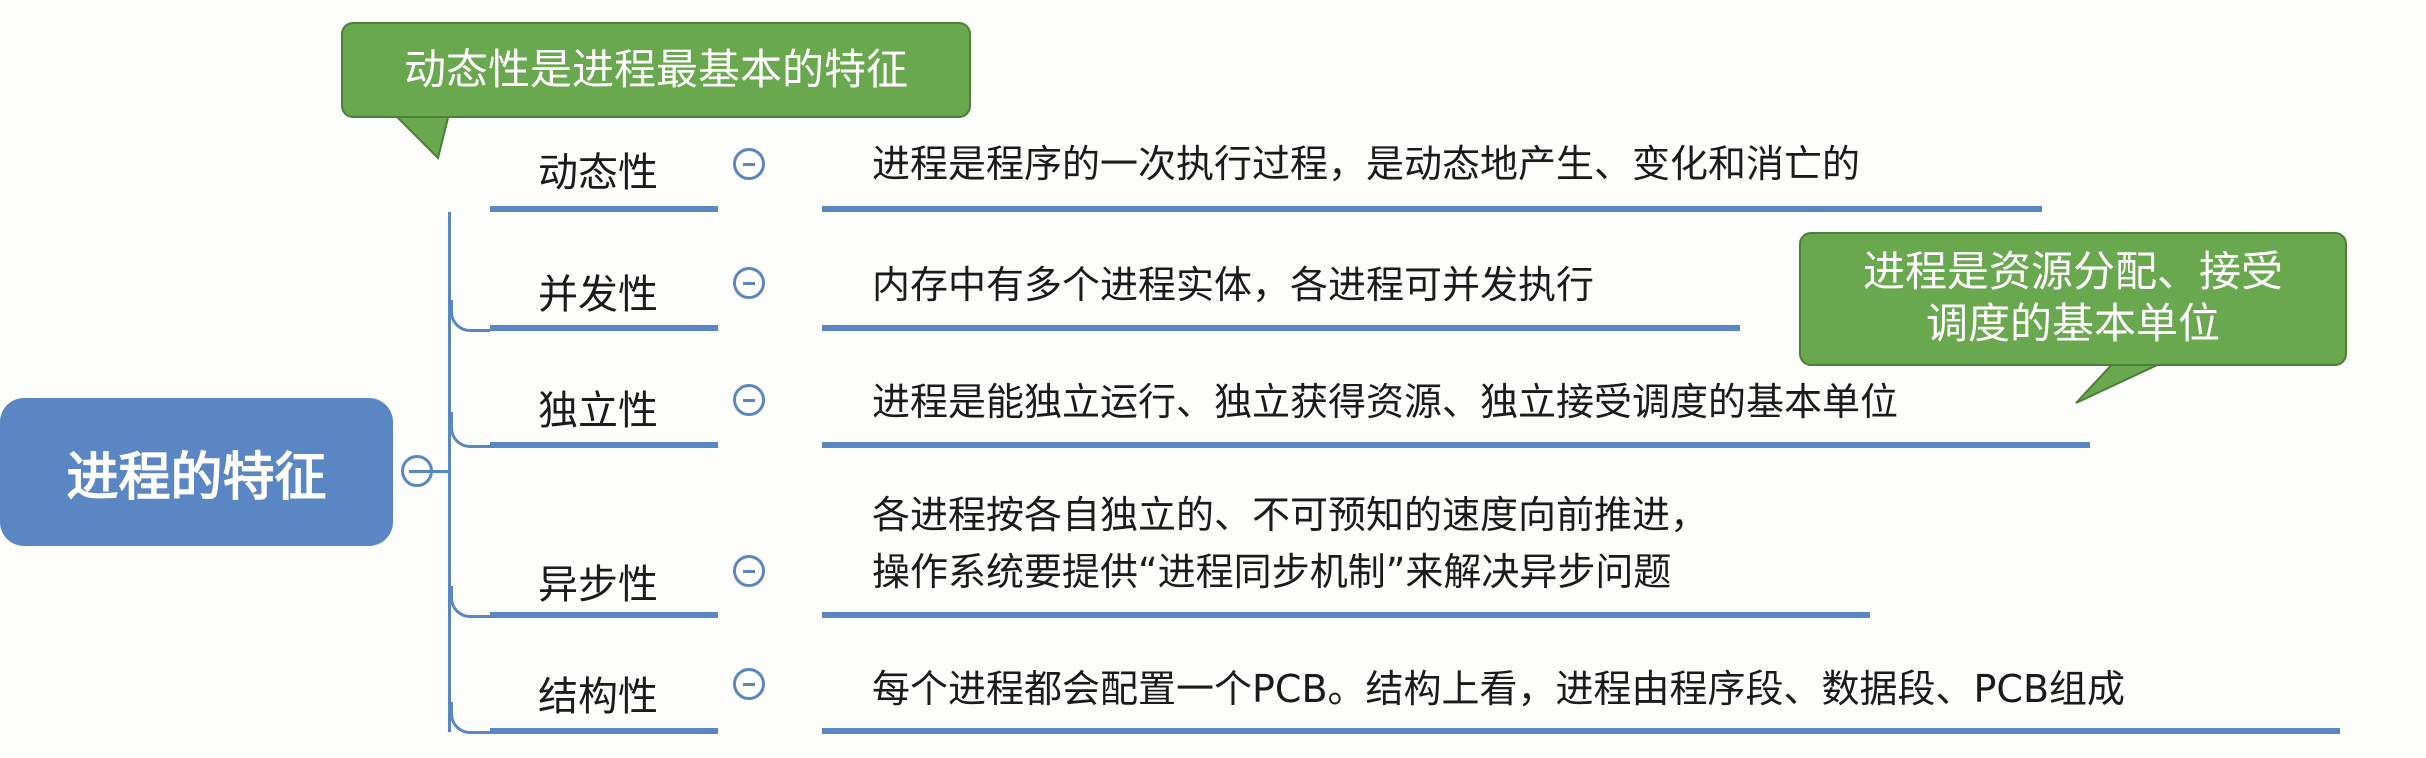  I want to click on callout-text: 调度的基本单位, so click(2072, 323).